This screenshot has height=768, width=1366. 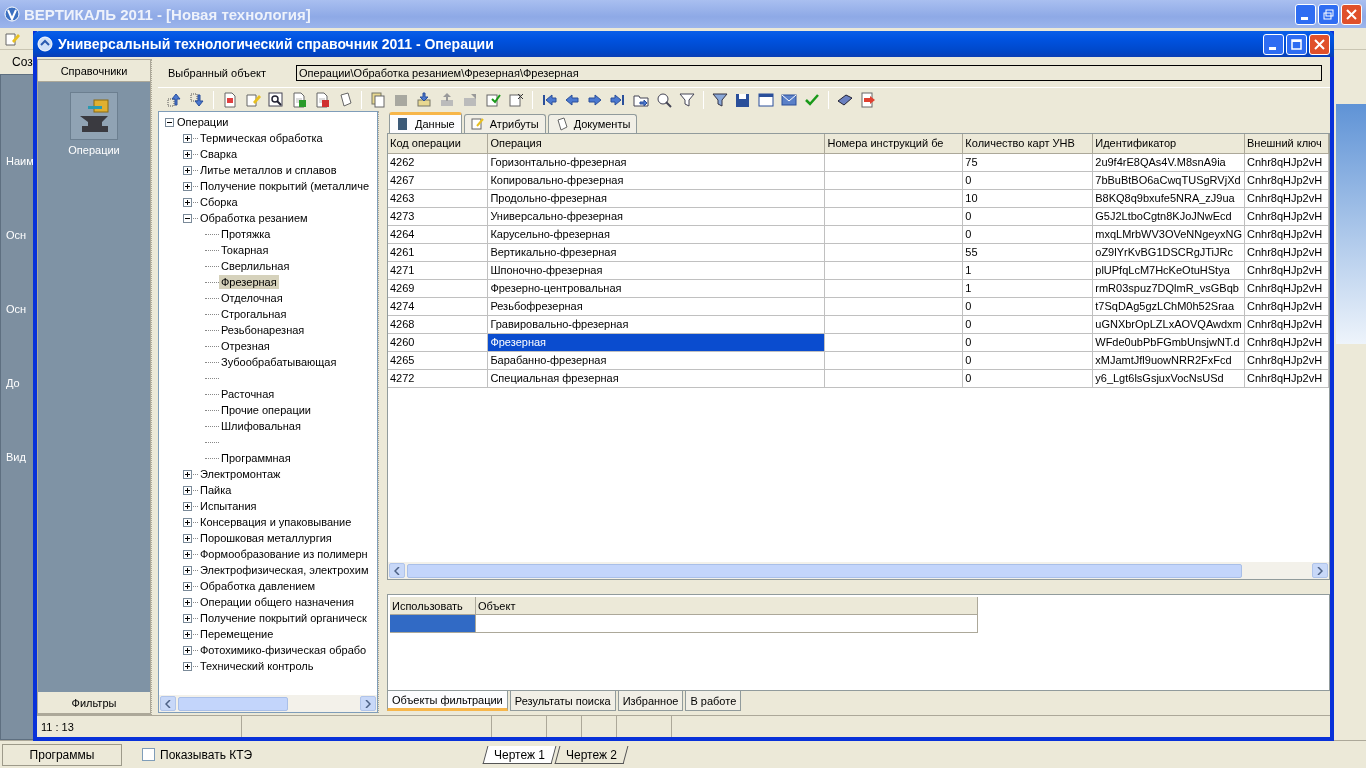 I want to click on copy-icon, so click(x=378, y=99).